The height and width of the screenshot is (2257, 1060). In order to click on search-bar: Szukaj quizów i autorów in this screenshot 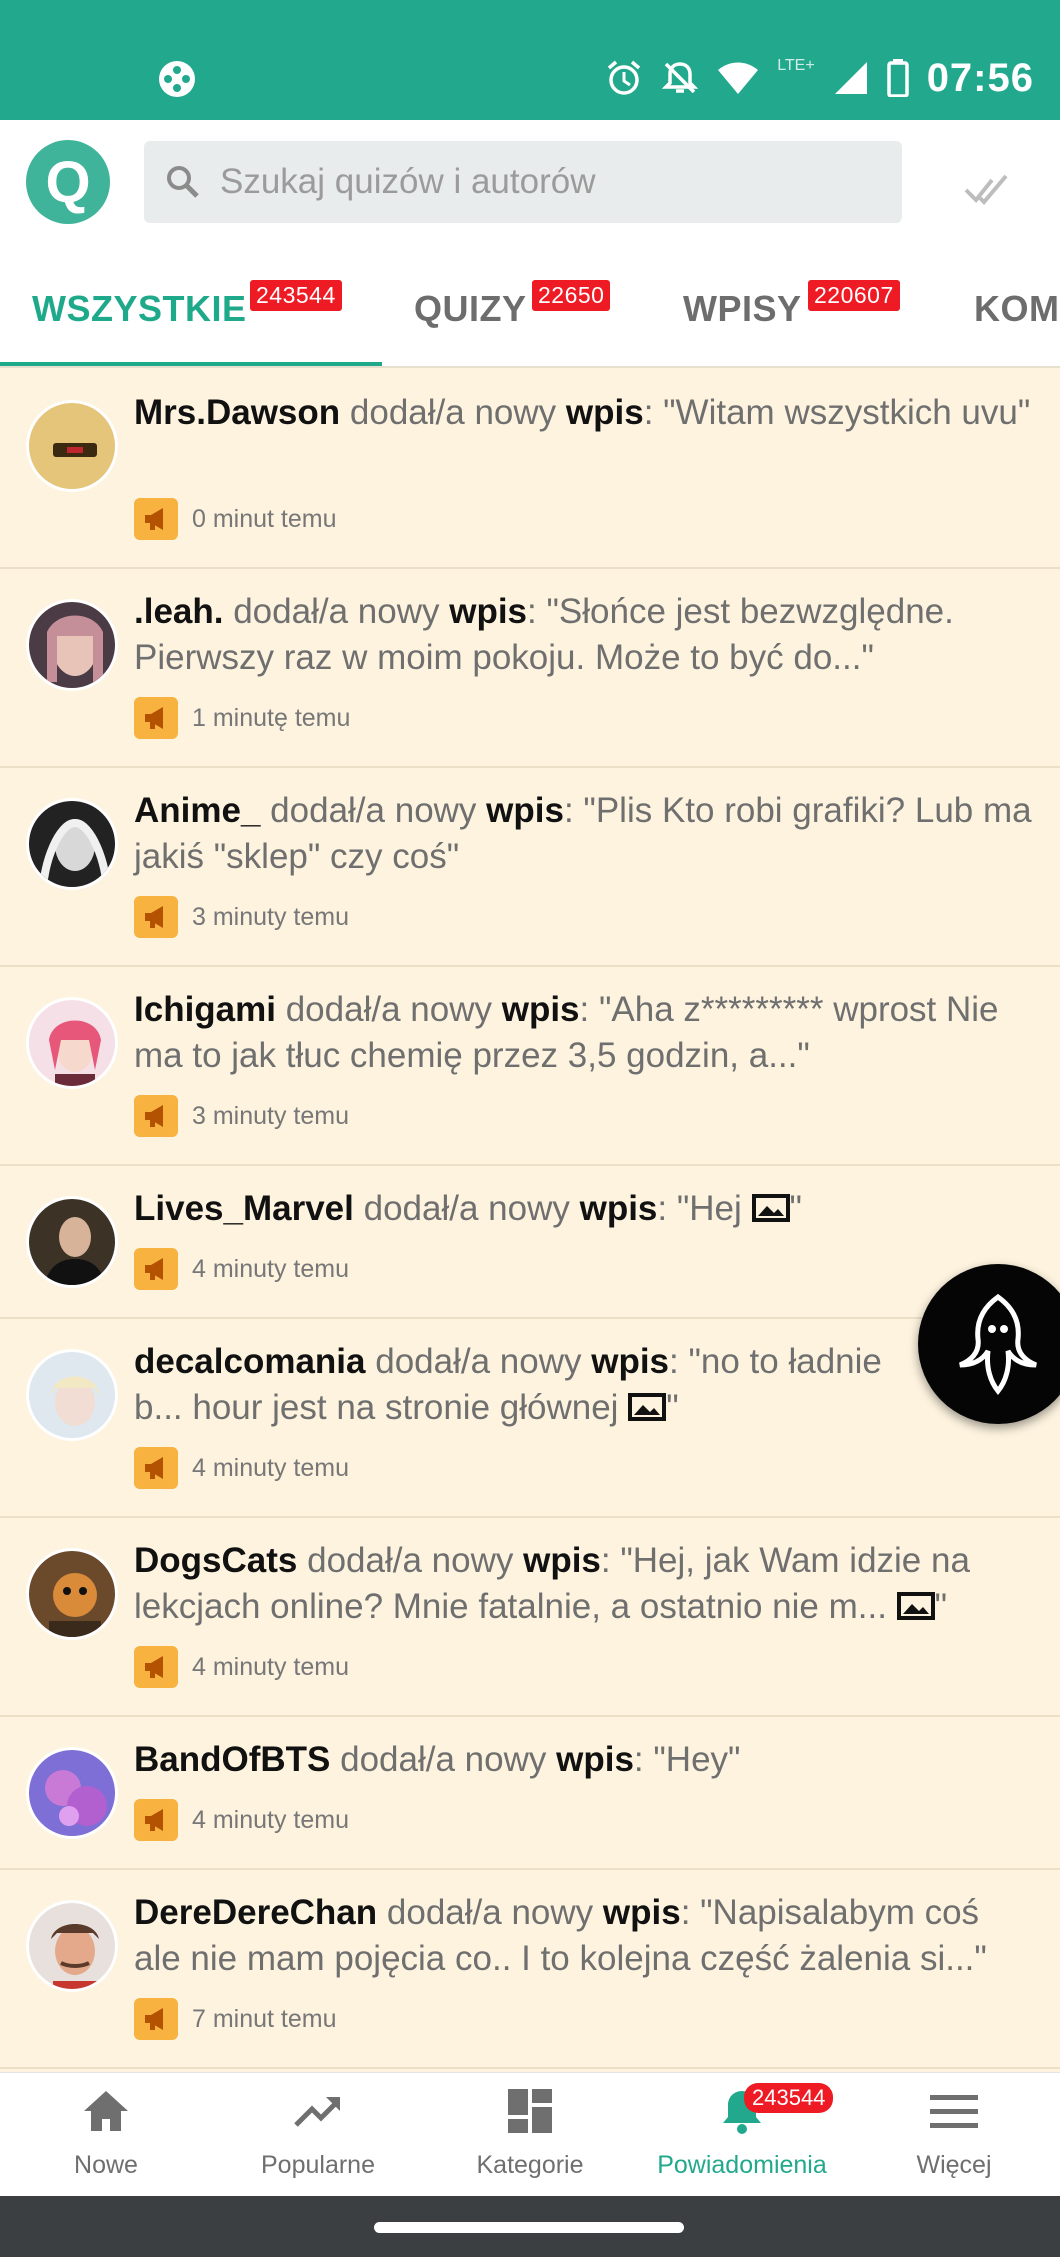, I will do `click(523, 182)`.